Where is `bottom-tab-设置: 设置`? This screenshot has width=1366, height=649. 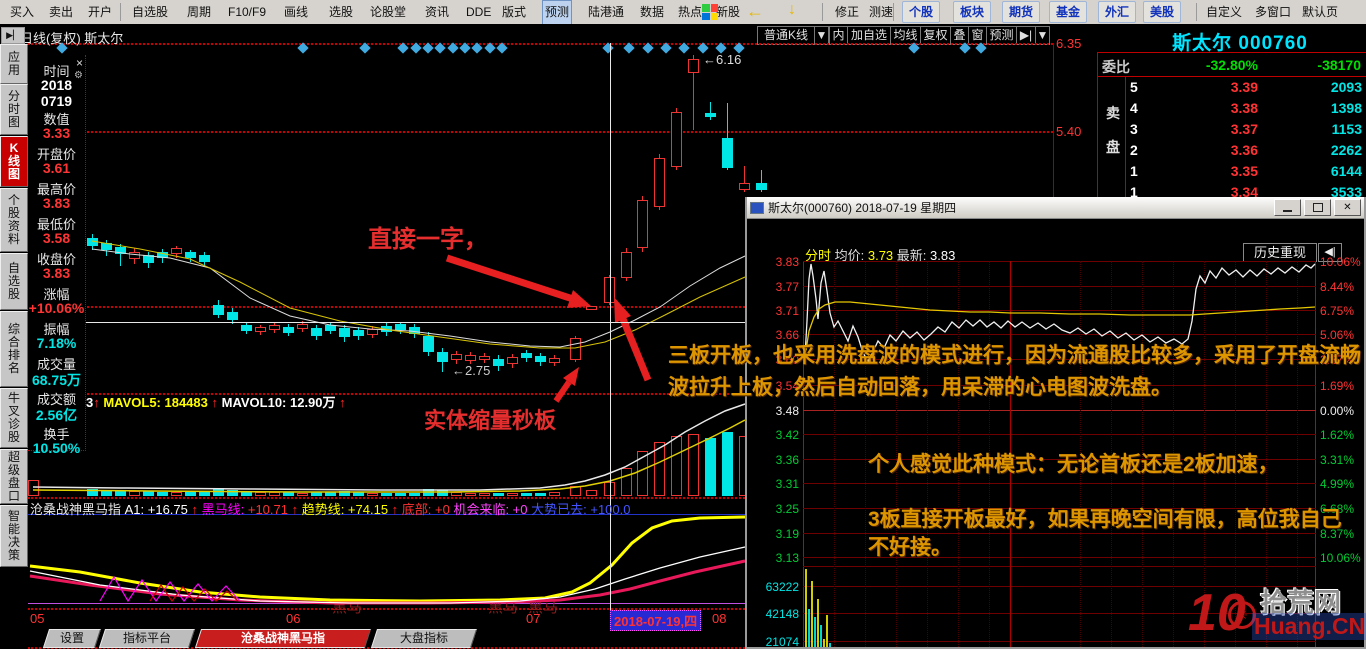 bottom-tab-设置: 设置 is located at coordinates (72, 638).